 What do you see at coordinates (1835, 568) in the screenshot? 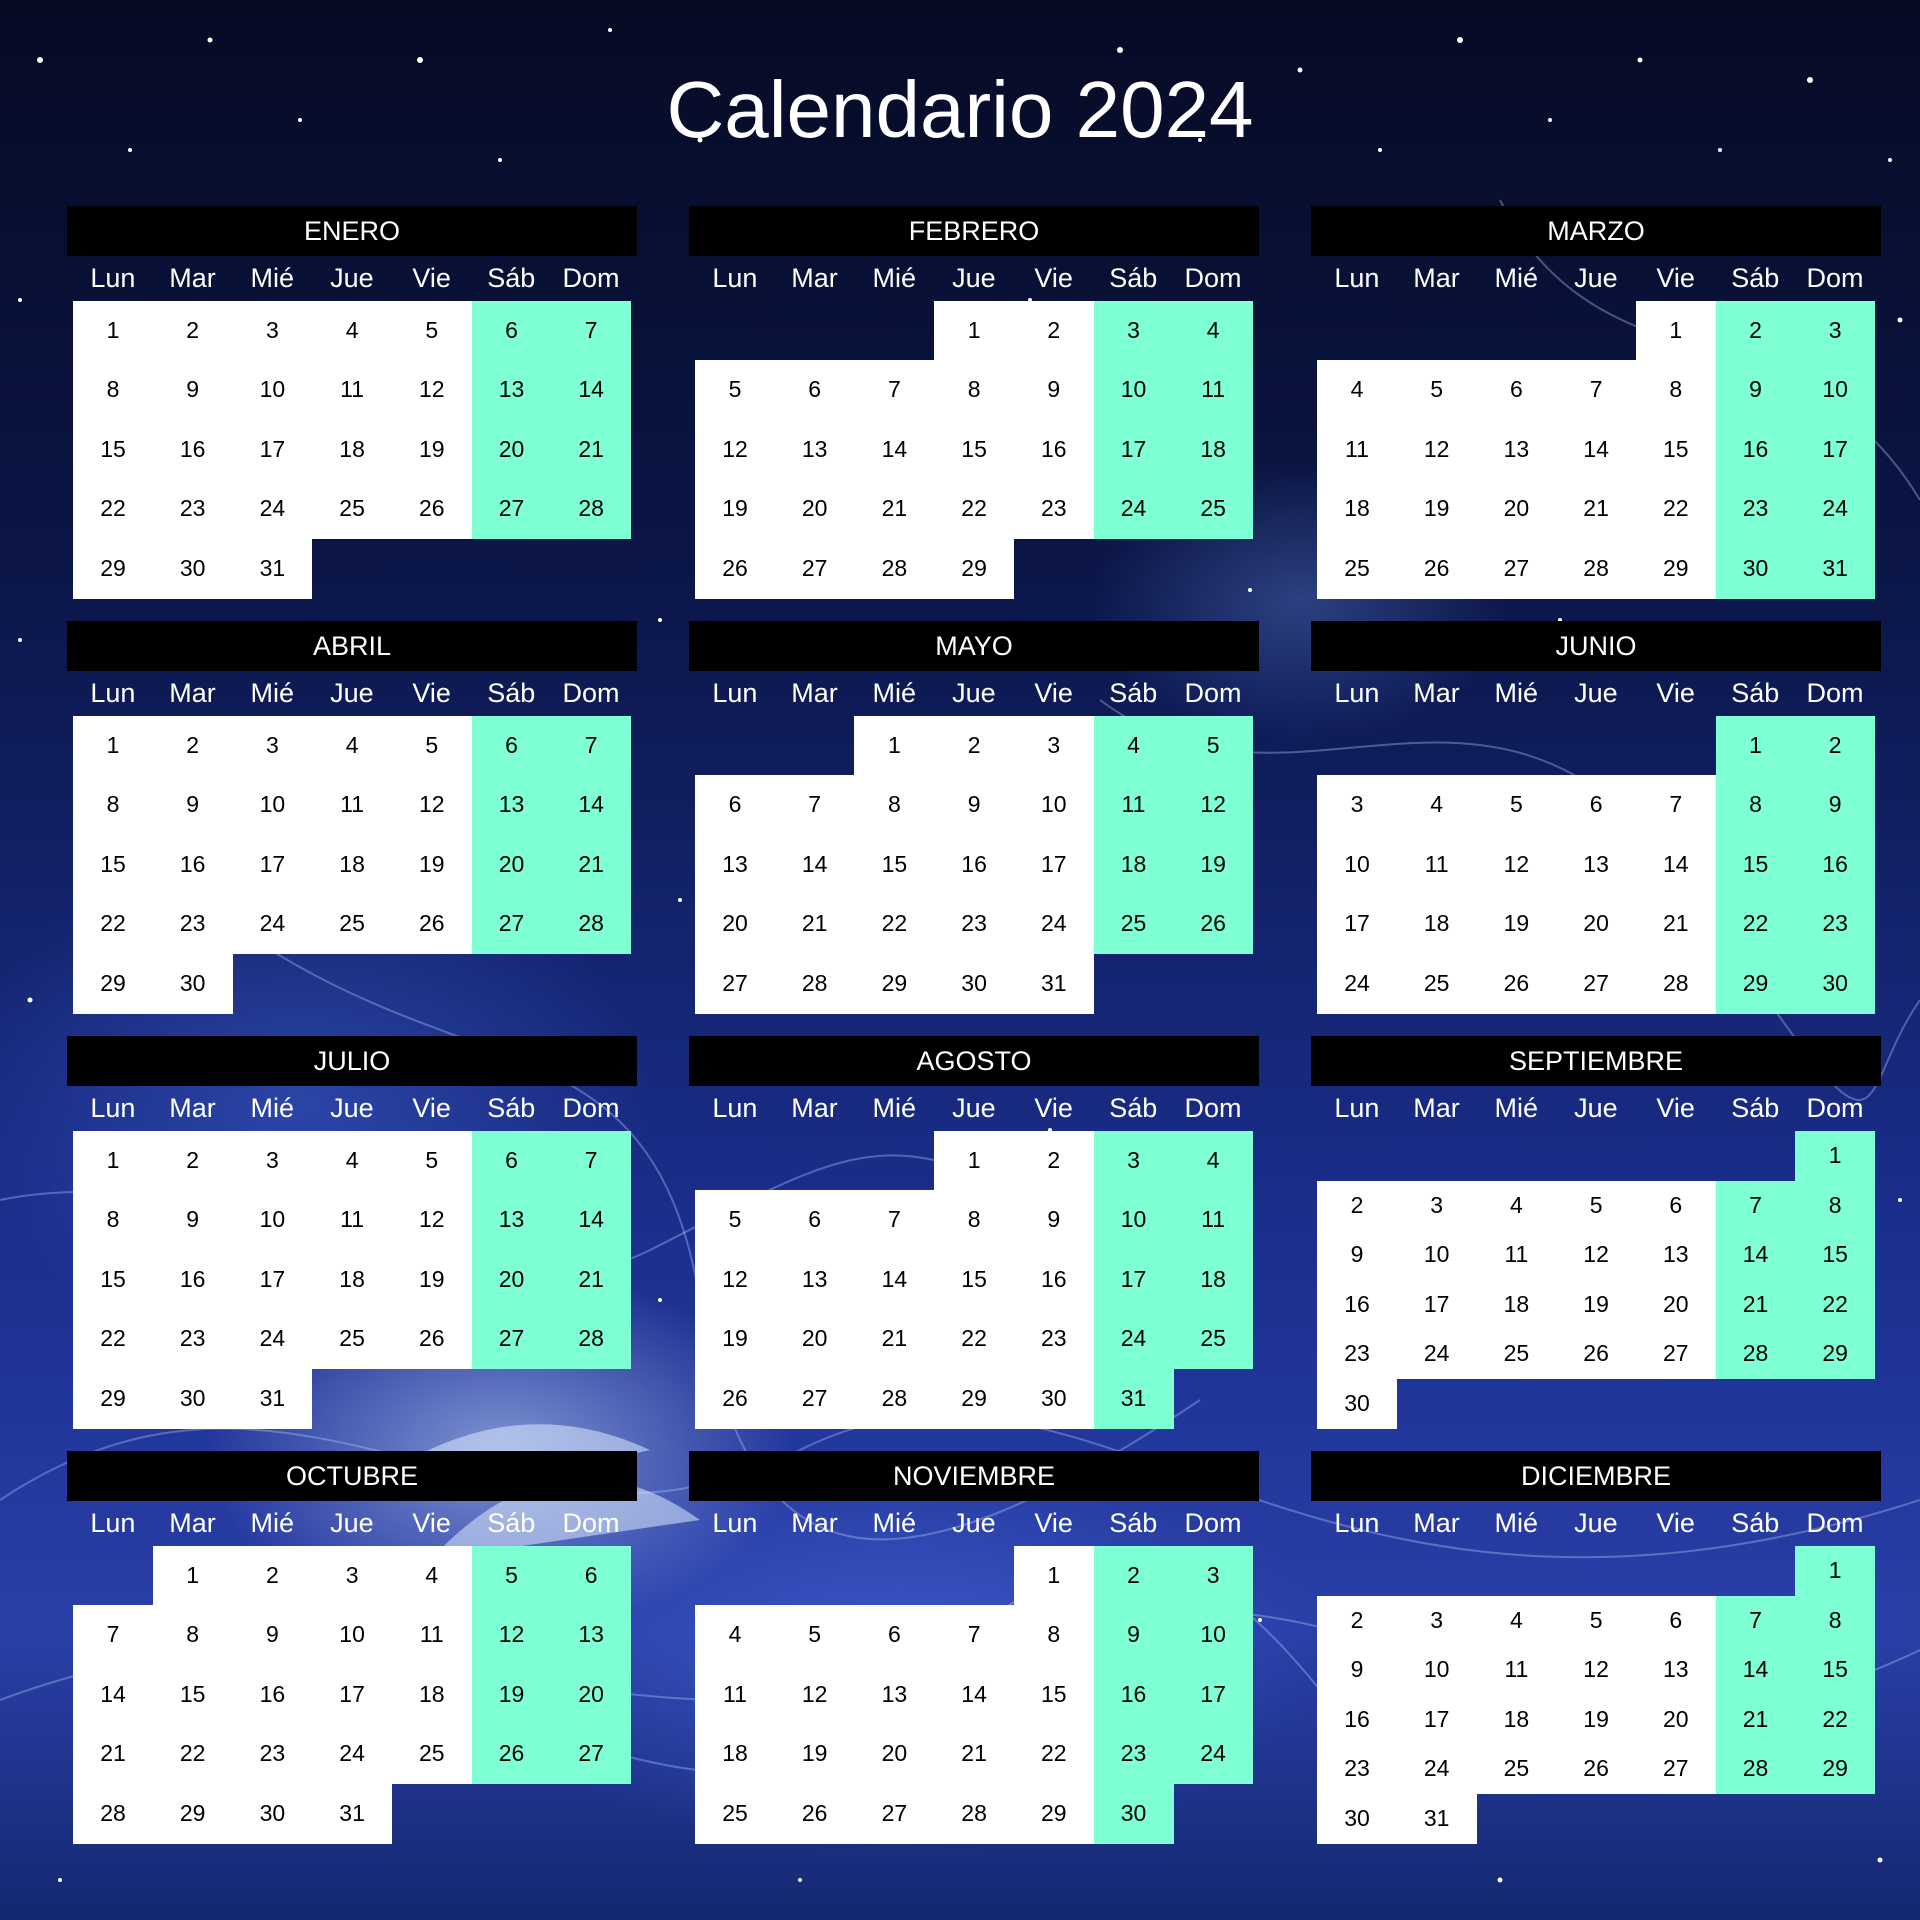
I see `weekend-day-cell: 31` at bounding box center [1835, 568].